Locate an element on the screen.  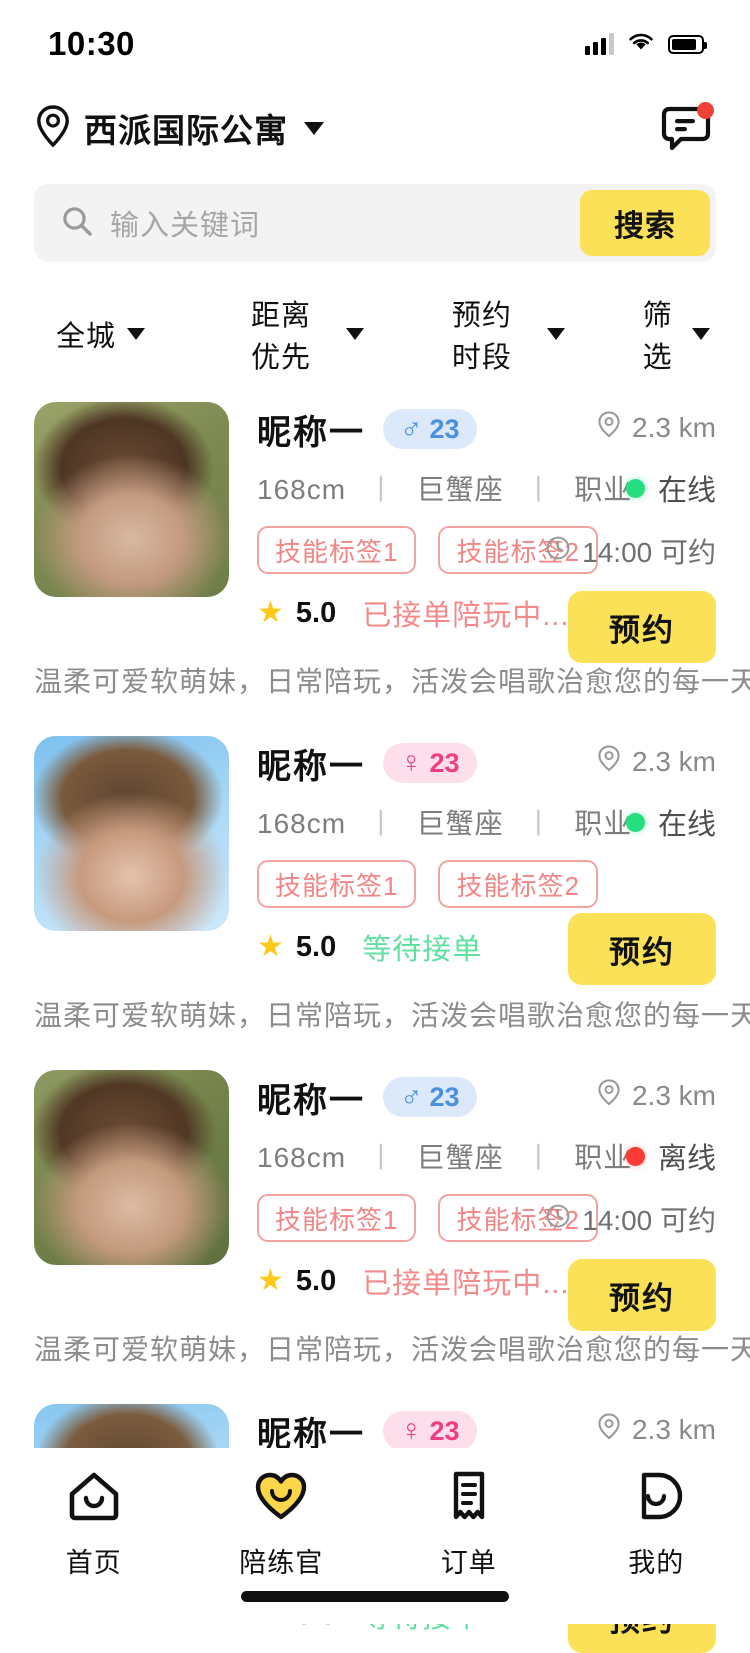
card-side: 2.3 km 在线 14:00 可约 预约 is located at coordinates (611, 532).